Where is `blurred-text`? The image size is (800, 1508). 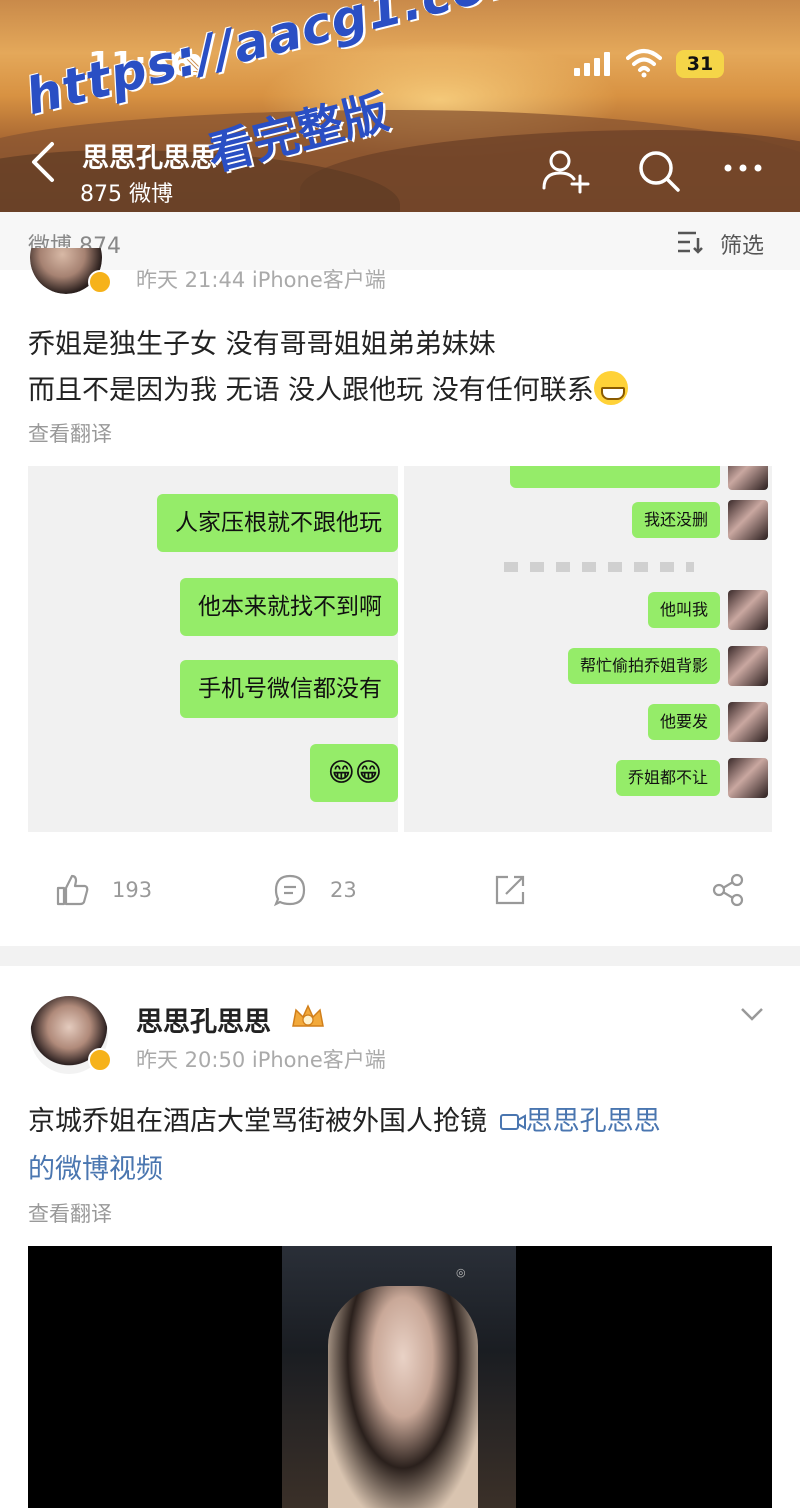 blurred-text is located at coordinates (599, 567).